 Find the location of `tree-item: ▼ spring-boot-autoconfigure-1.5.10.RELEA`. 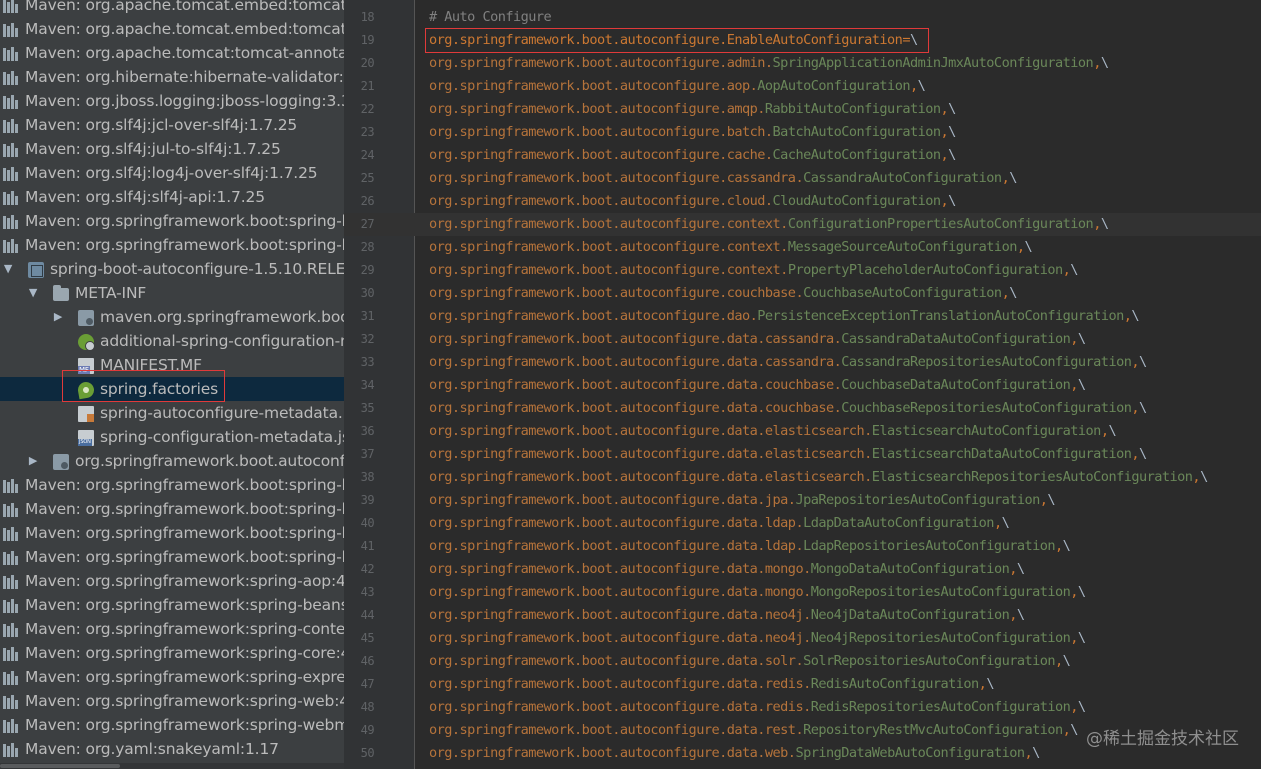

tree-item: ▼ spring-boot-autoconfigure-1.5.10.RELEA is located at coordinates (172, 269).